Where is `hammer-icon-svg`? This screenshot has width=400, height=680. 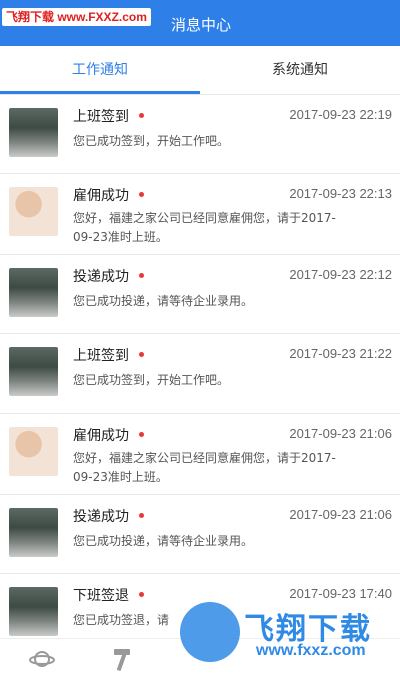
hammer-icon-svg is located at coordinates (122, 660).